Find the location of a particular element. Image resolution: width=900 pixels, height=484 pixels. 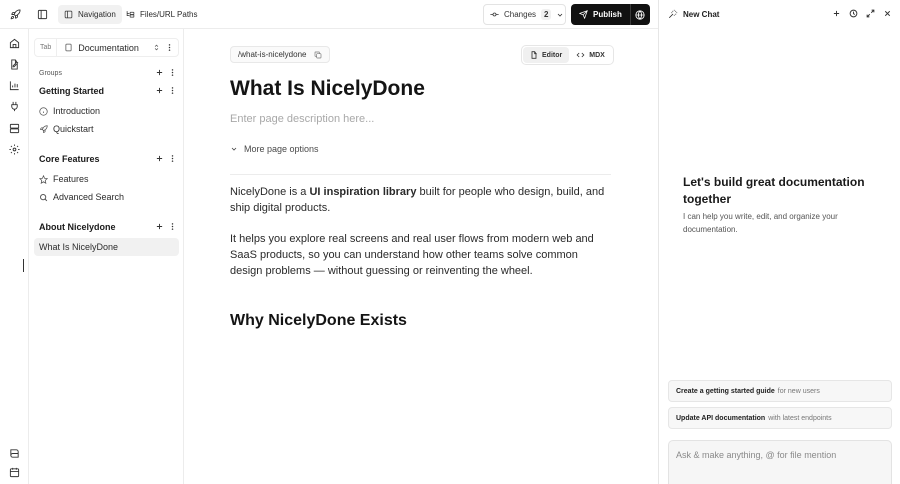

tab-navigation-label: Navigation is located at coordinates (97, 14).